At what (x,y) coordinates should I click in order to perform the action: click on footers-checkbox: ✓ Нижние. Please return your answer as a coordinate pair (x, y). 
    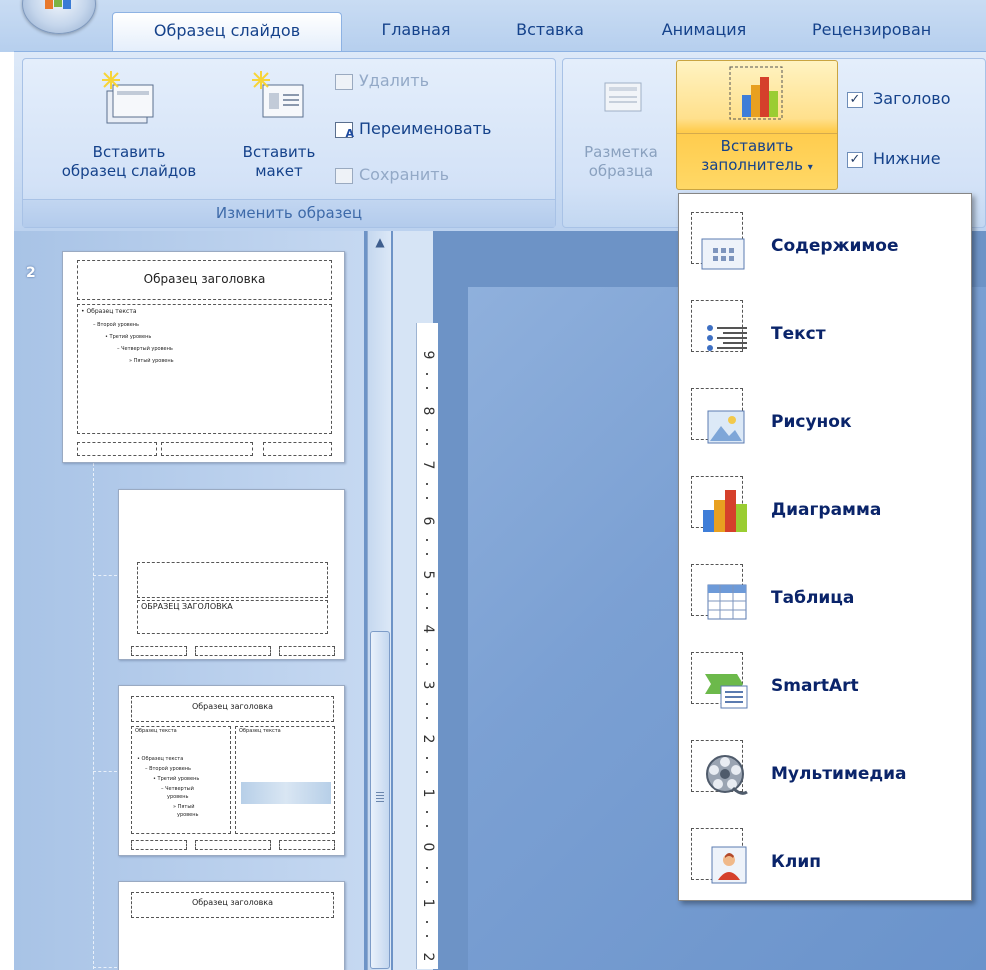
    Looking at the image, I should click on (894, 159).